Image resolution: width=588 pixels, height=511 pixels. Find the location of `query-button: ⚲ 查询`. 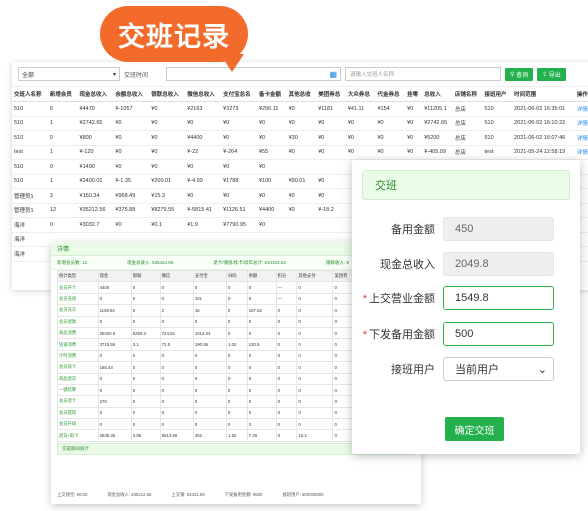

query-button: ⚲ 查询 is located at coordinates (519, 74).